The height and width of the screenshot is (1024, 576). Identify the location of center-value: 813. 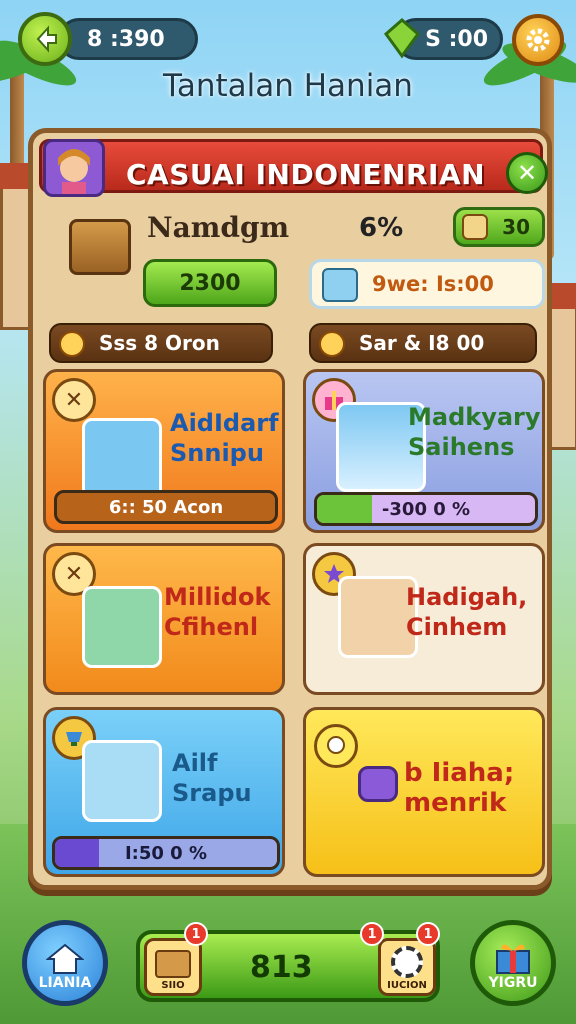
(281, 967).